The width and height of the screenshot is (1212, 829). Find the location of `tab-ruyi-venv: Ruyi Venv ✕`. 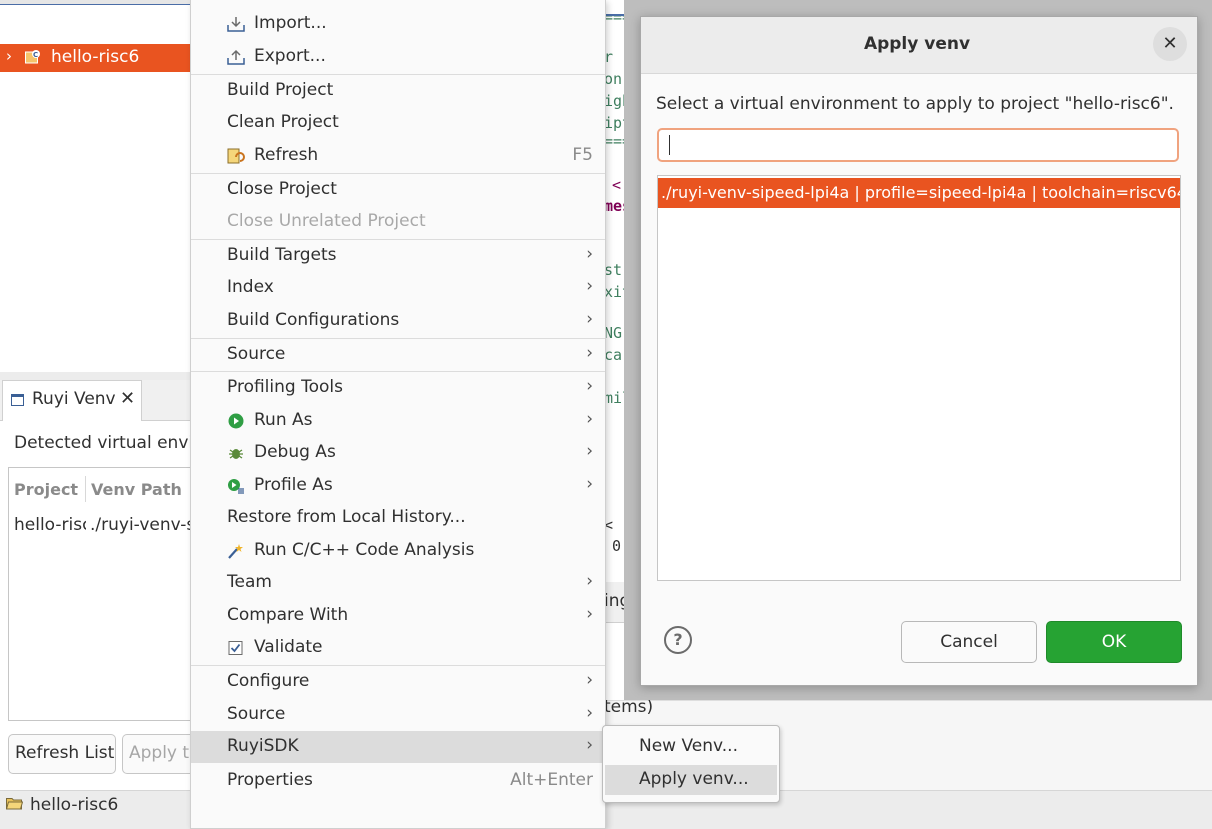

tab-ruyi-venv: Ruyi Venv ✕ is located at coordinates (72, 400).